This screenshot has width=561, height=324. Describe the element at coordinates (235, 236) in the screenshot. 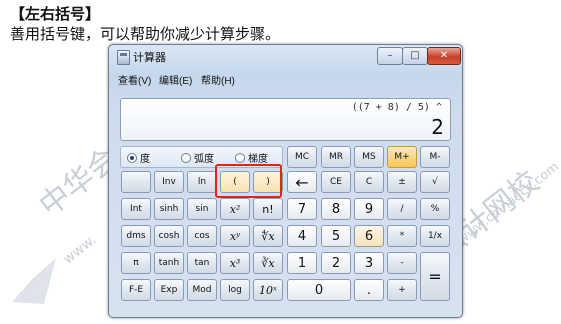

I see `x-power-y-button: xʸ` at that location.